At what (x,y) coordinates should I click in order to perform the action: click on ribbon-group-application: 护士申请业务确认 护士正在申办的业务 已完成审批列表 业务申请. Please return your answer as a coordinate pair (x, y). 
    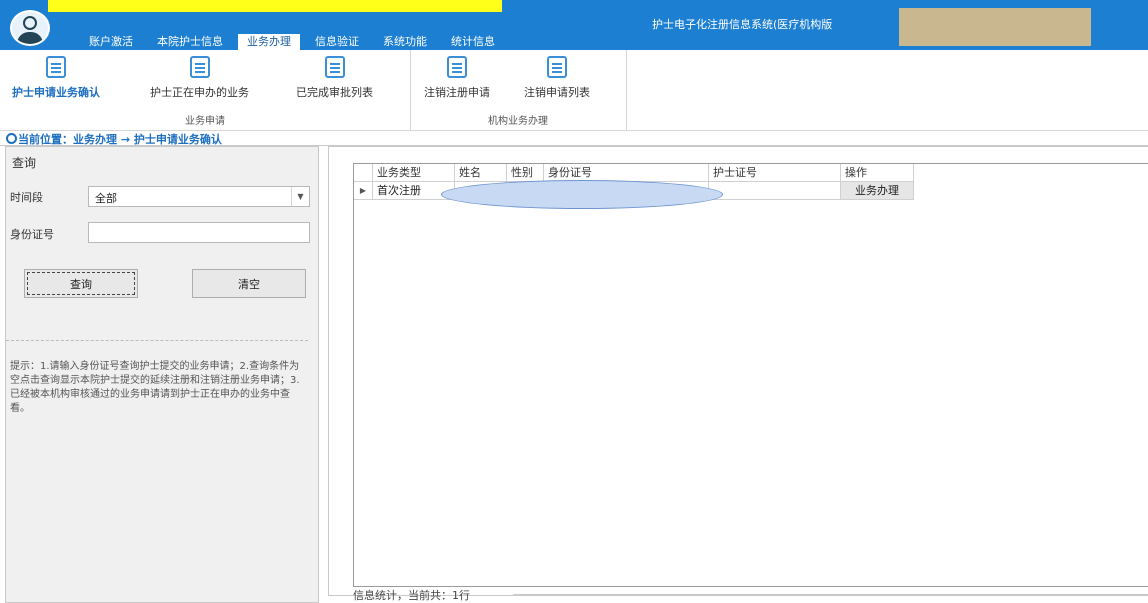
    Looking at the image, I should click on (205, 90).